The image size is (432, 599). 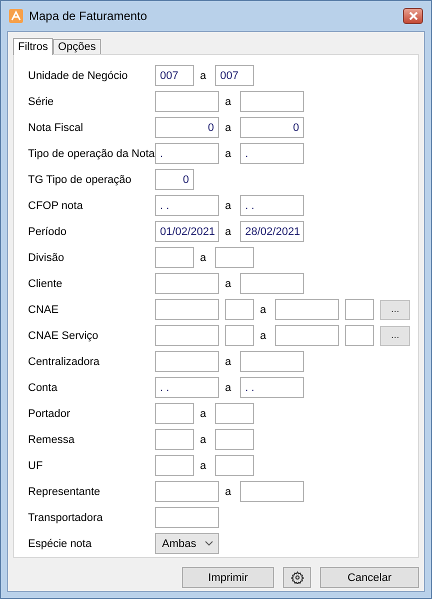 I want to click on field-label: Portador, so click(x=50, y=414).